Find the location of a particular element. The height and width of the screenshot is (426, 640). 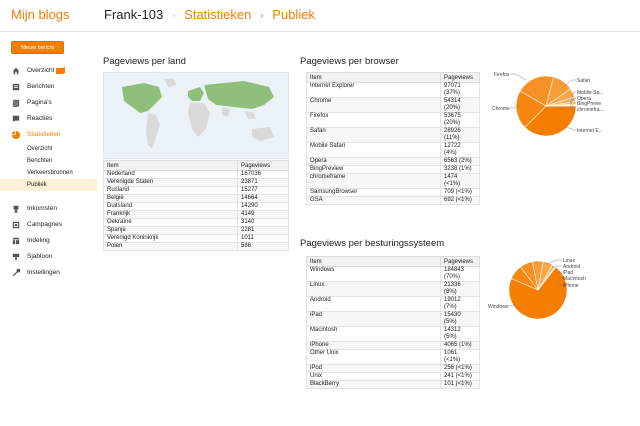

os-name: Unix is located at coordinates (373, 376).